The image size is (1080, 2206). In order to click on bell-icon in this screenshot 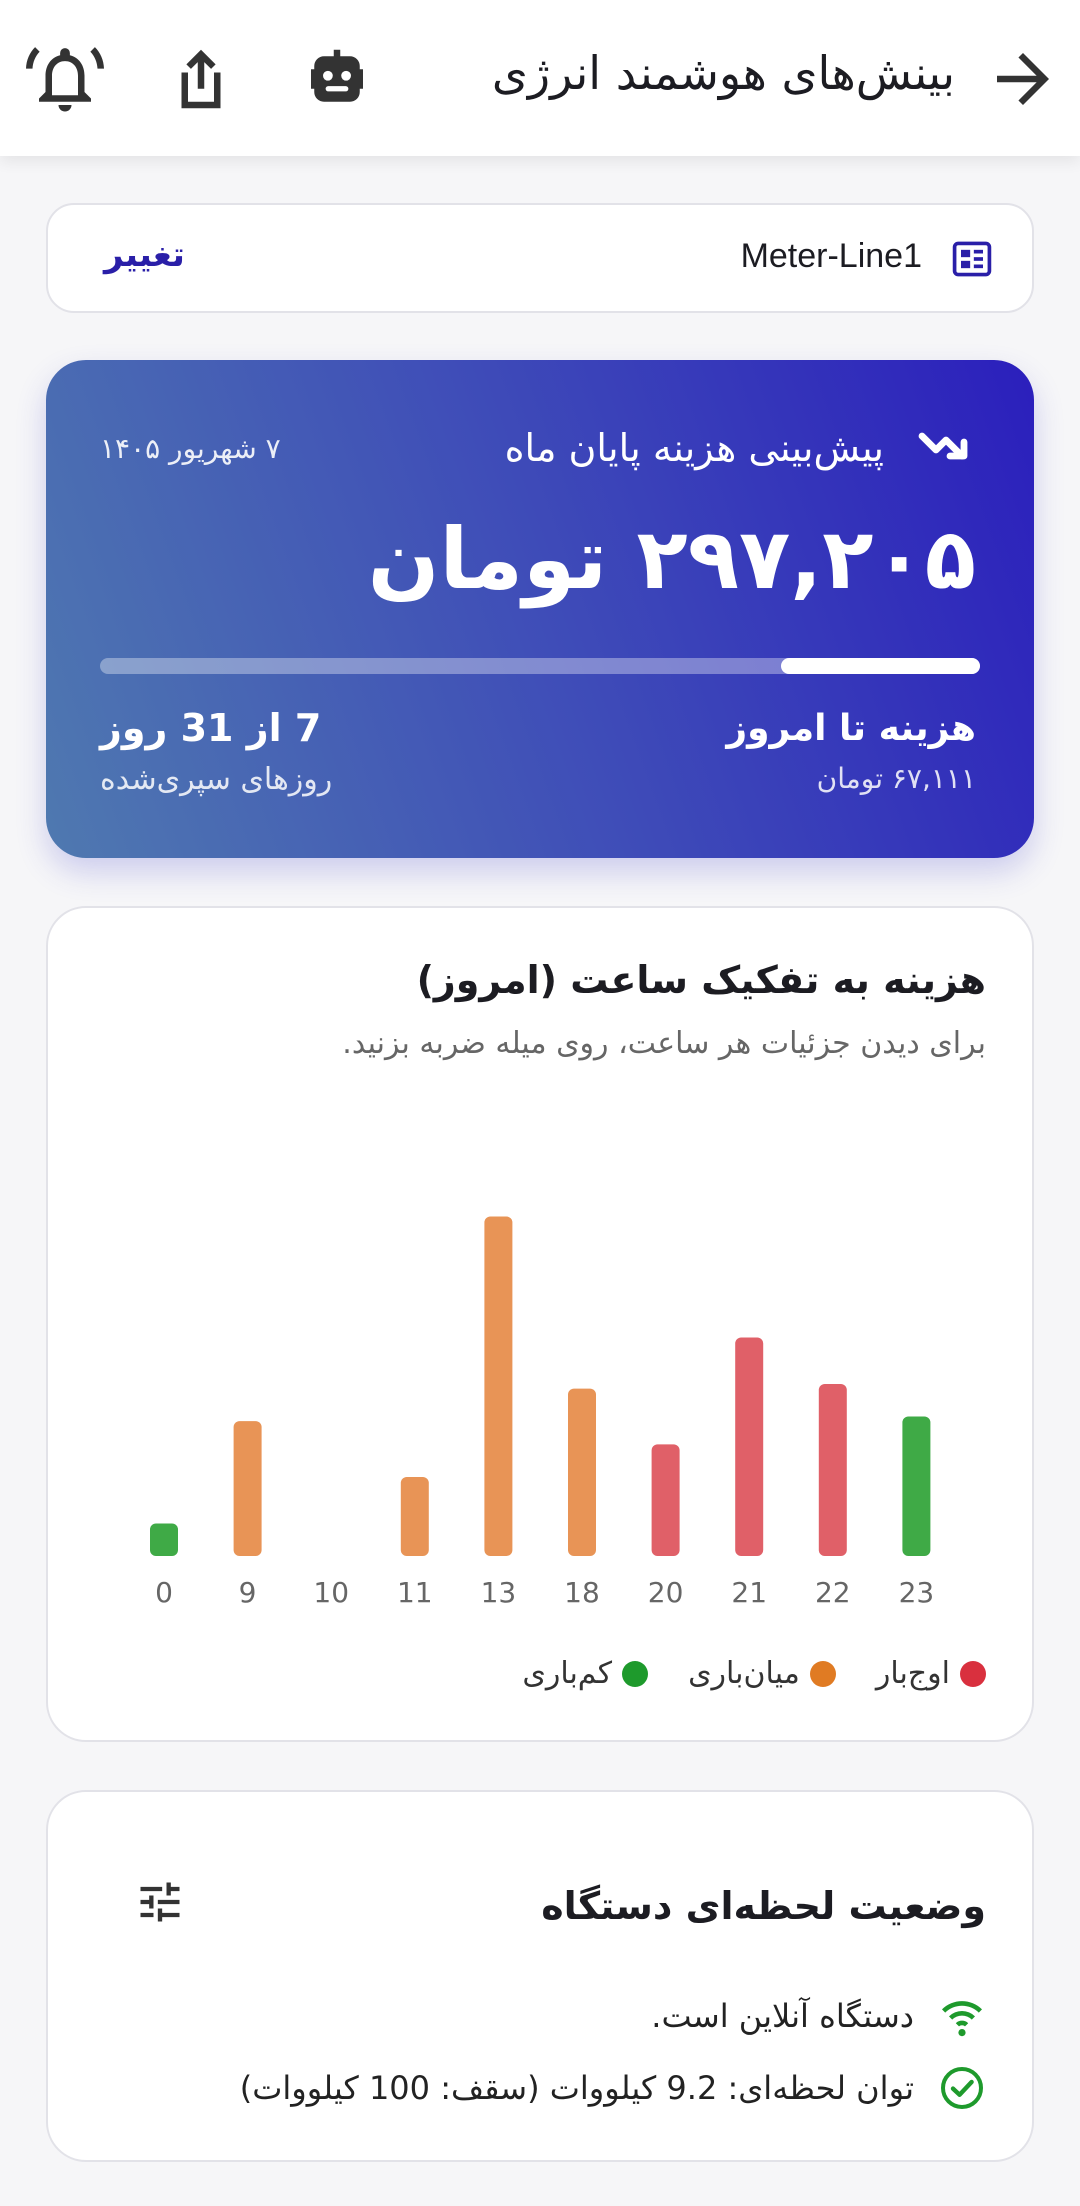, I will do `click(65, 79)`.